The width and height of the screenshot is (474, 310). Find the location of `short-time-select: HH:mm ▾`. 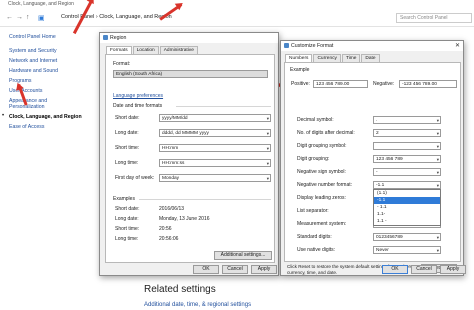

short-time-select: HH:mm ▾ is located at coordinates (215, 148).